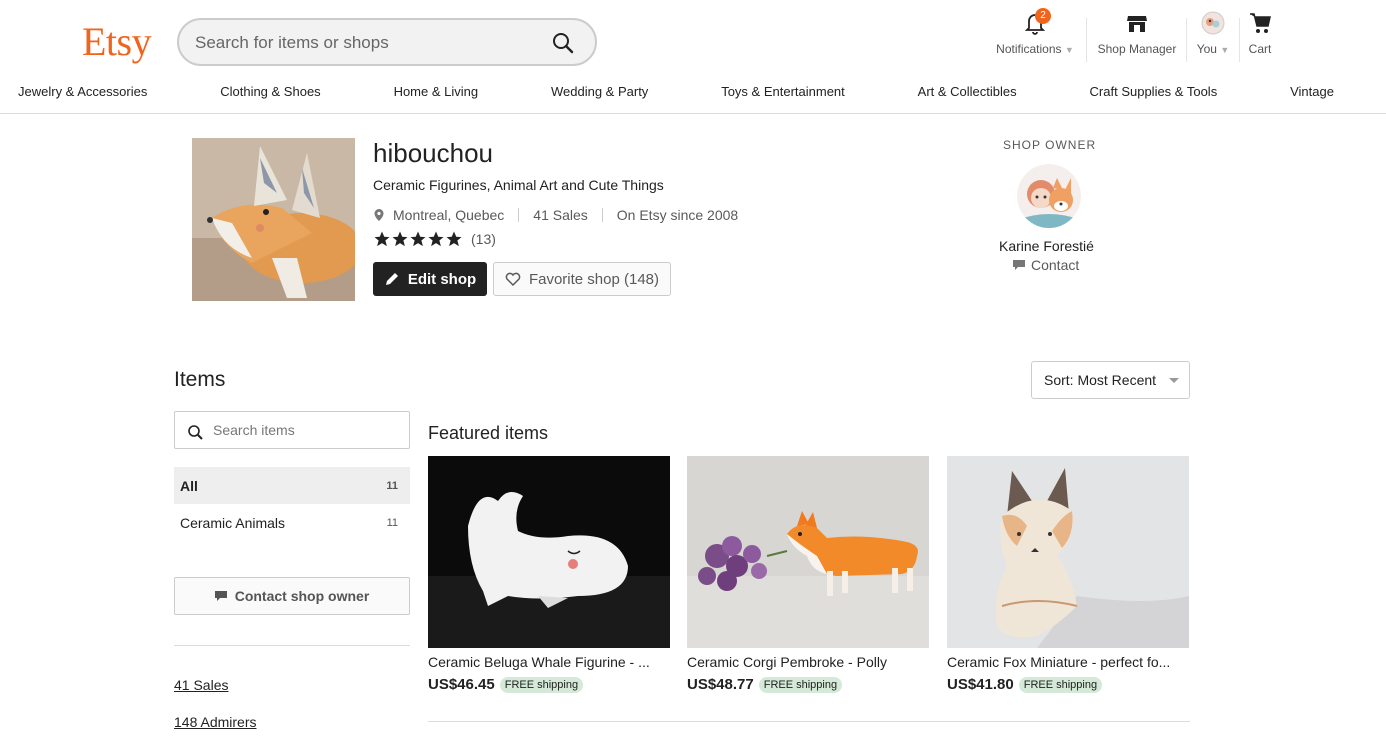 This screenshot has height=739, width=1386. Describe the element at coordinates (720, 684) in the screenshot. I see `listing-price: US$48.77` at that location.